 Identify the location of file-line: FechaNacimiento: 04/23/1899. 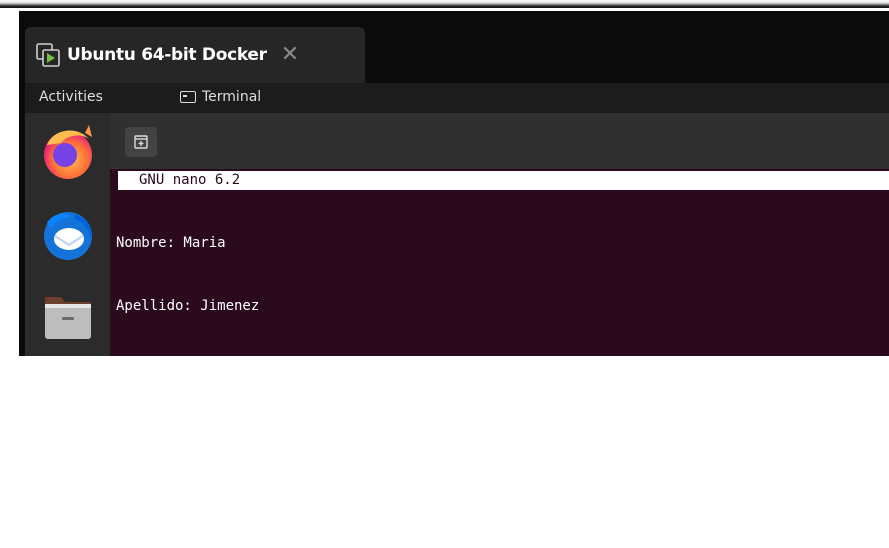
(230, 495).